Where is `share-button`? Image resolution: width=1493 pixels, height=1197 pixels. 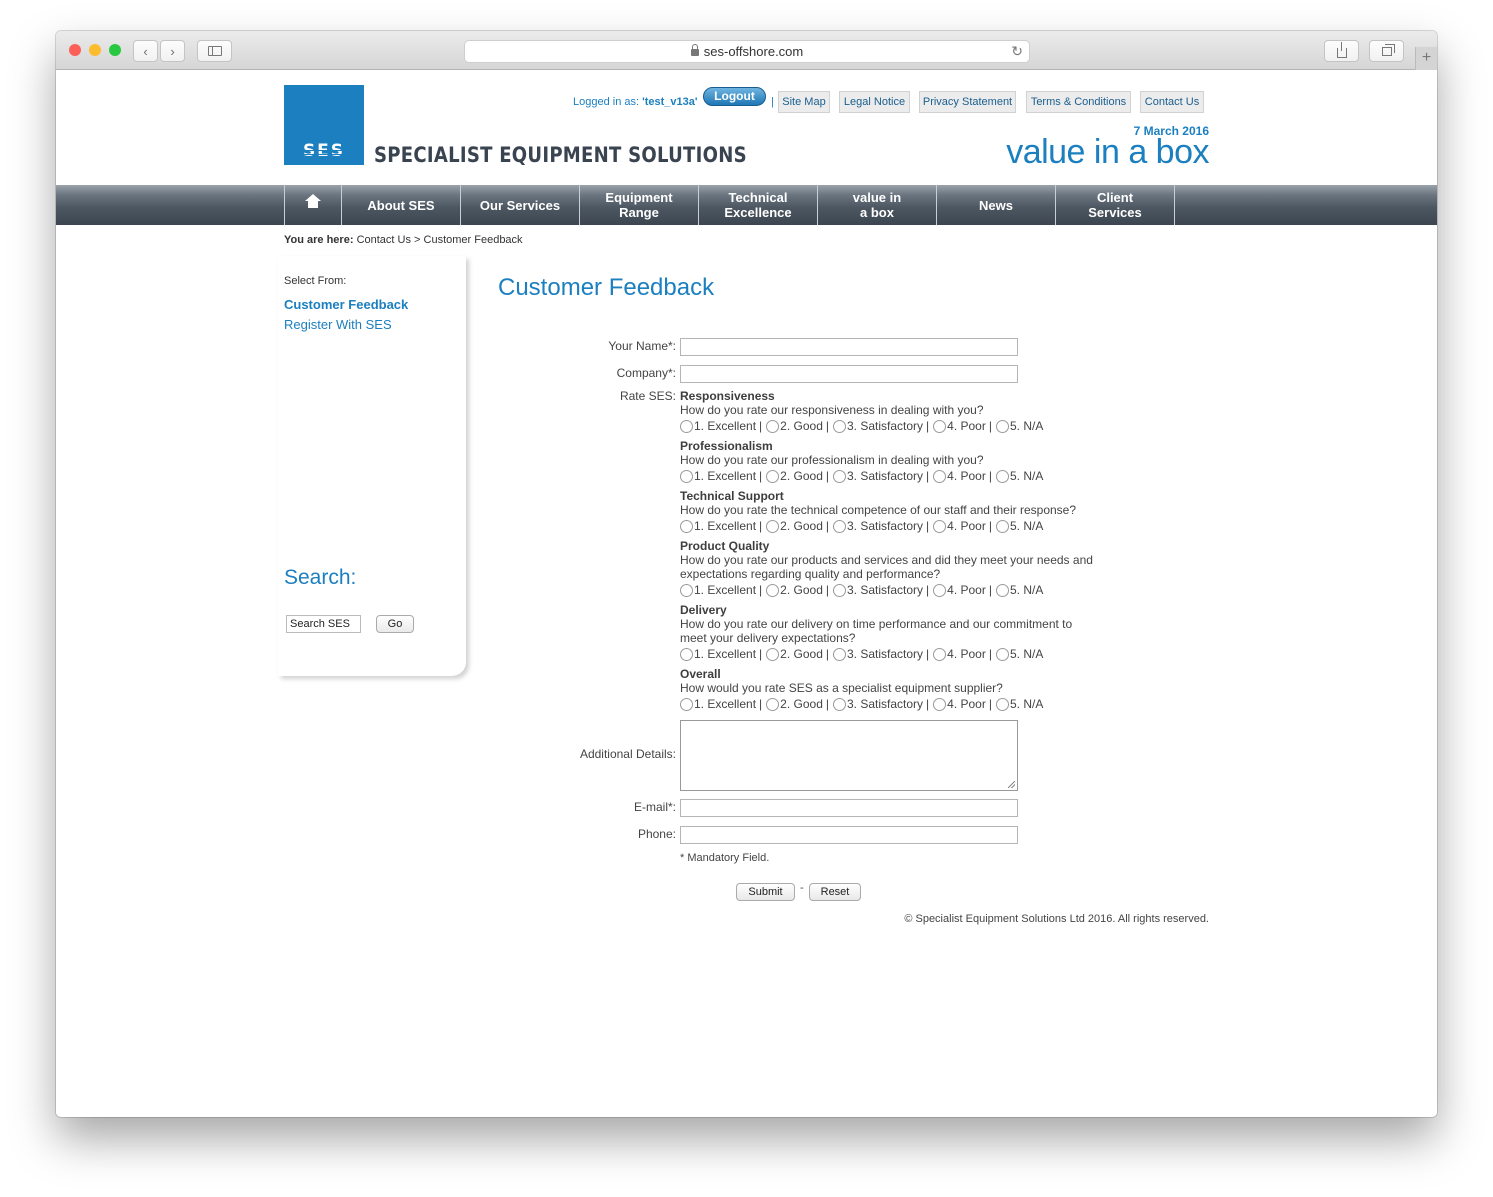 share-button is located at coordinates (1341, 51).